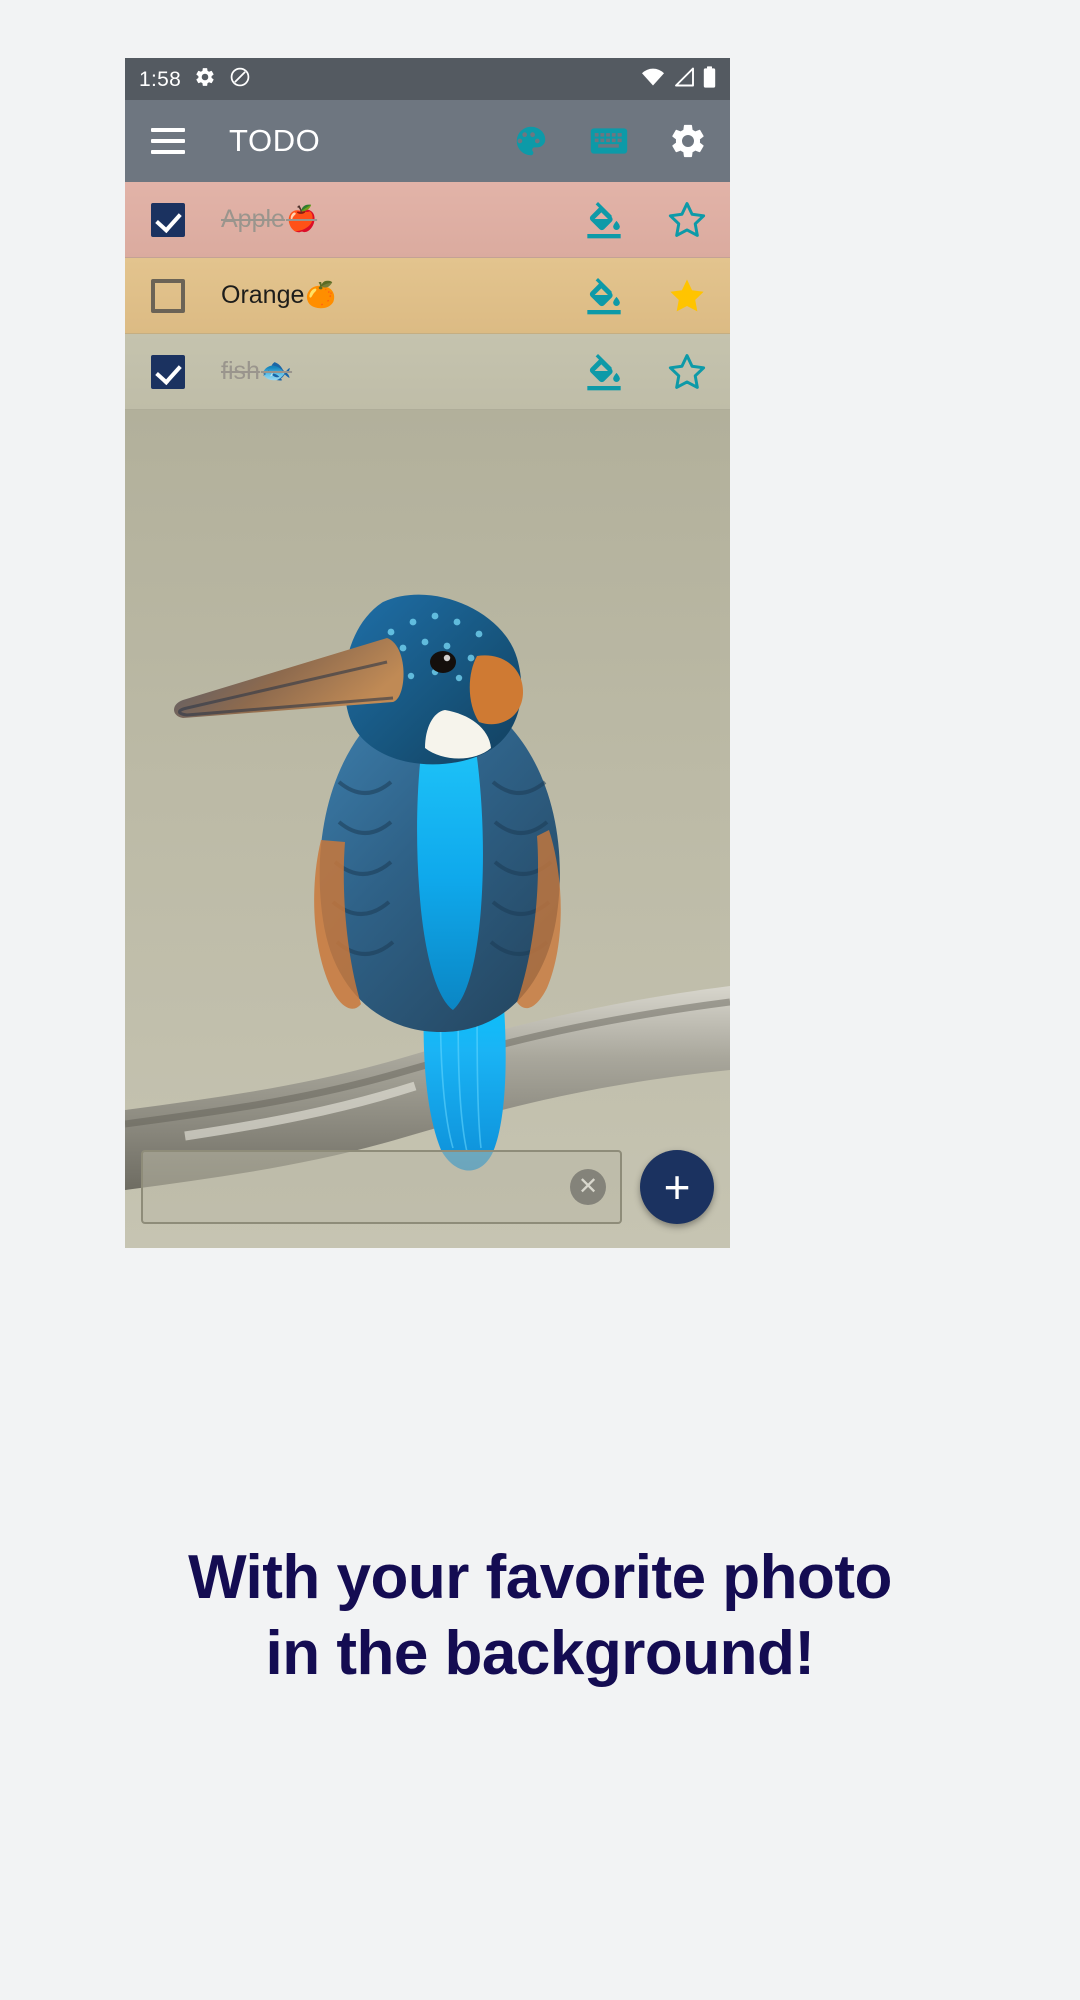 The height and width of the screenshot is (2000, 1080). I want to click on task-label: Orange 🍊, so click(279, 295).